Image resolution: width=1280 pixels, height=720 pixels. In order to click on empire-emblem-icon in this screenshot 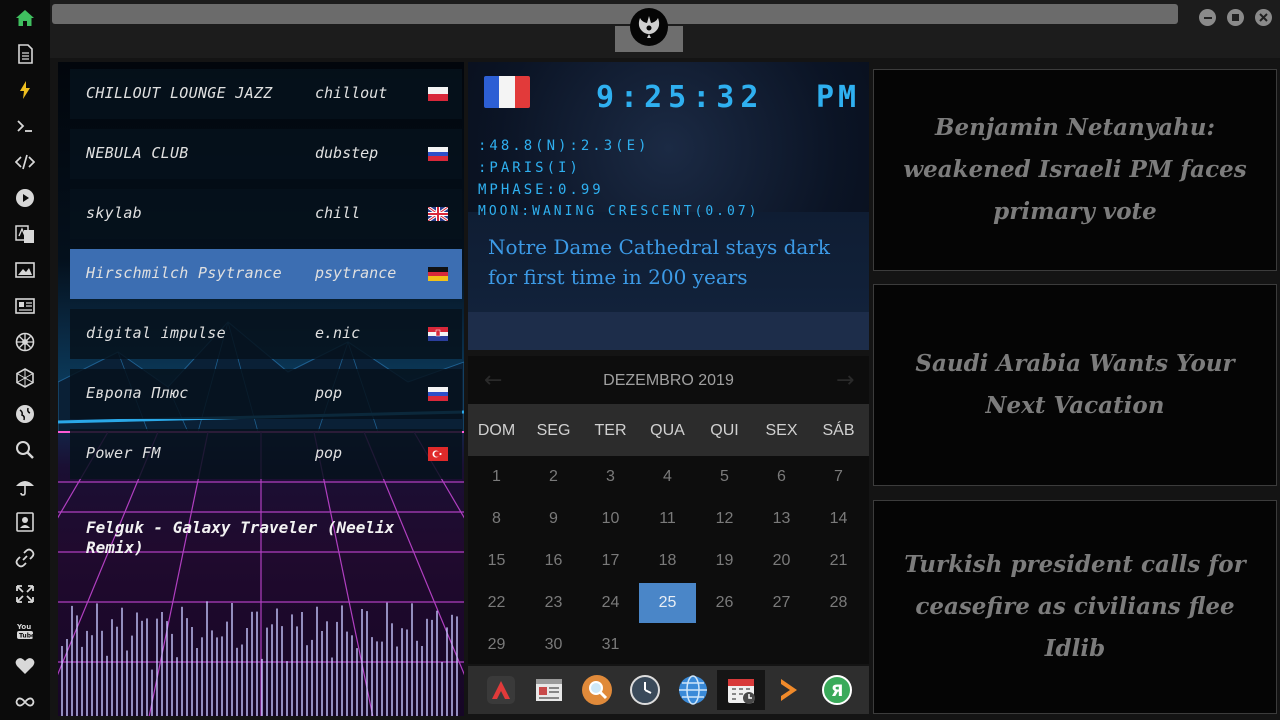, I will do `click(25, 342)`.